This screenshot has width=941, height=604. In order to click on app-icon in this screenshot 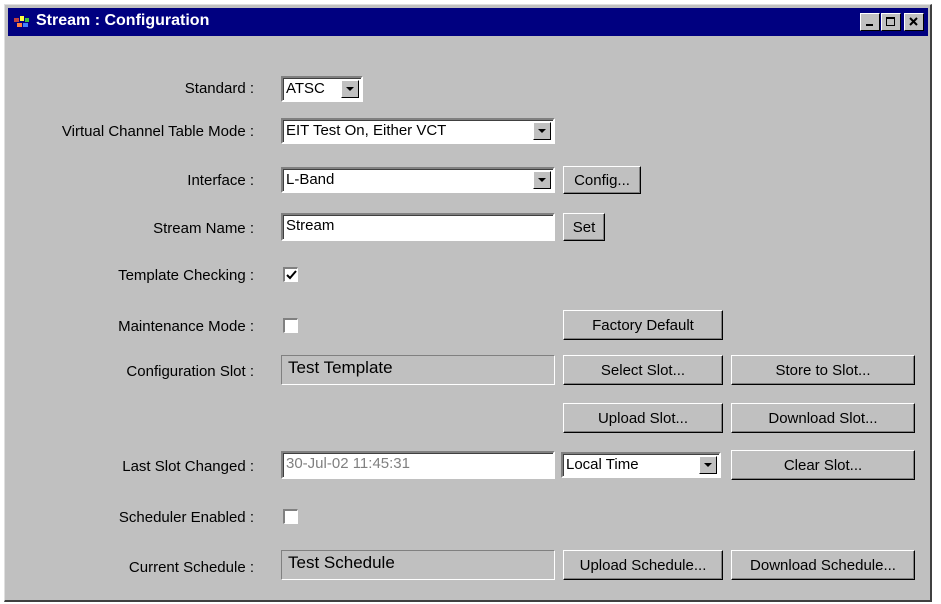, I will do `click(21, 21)`.